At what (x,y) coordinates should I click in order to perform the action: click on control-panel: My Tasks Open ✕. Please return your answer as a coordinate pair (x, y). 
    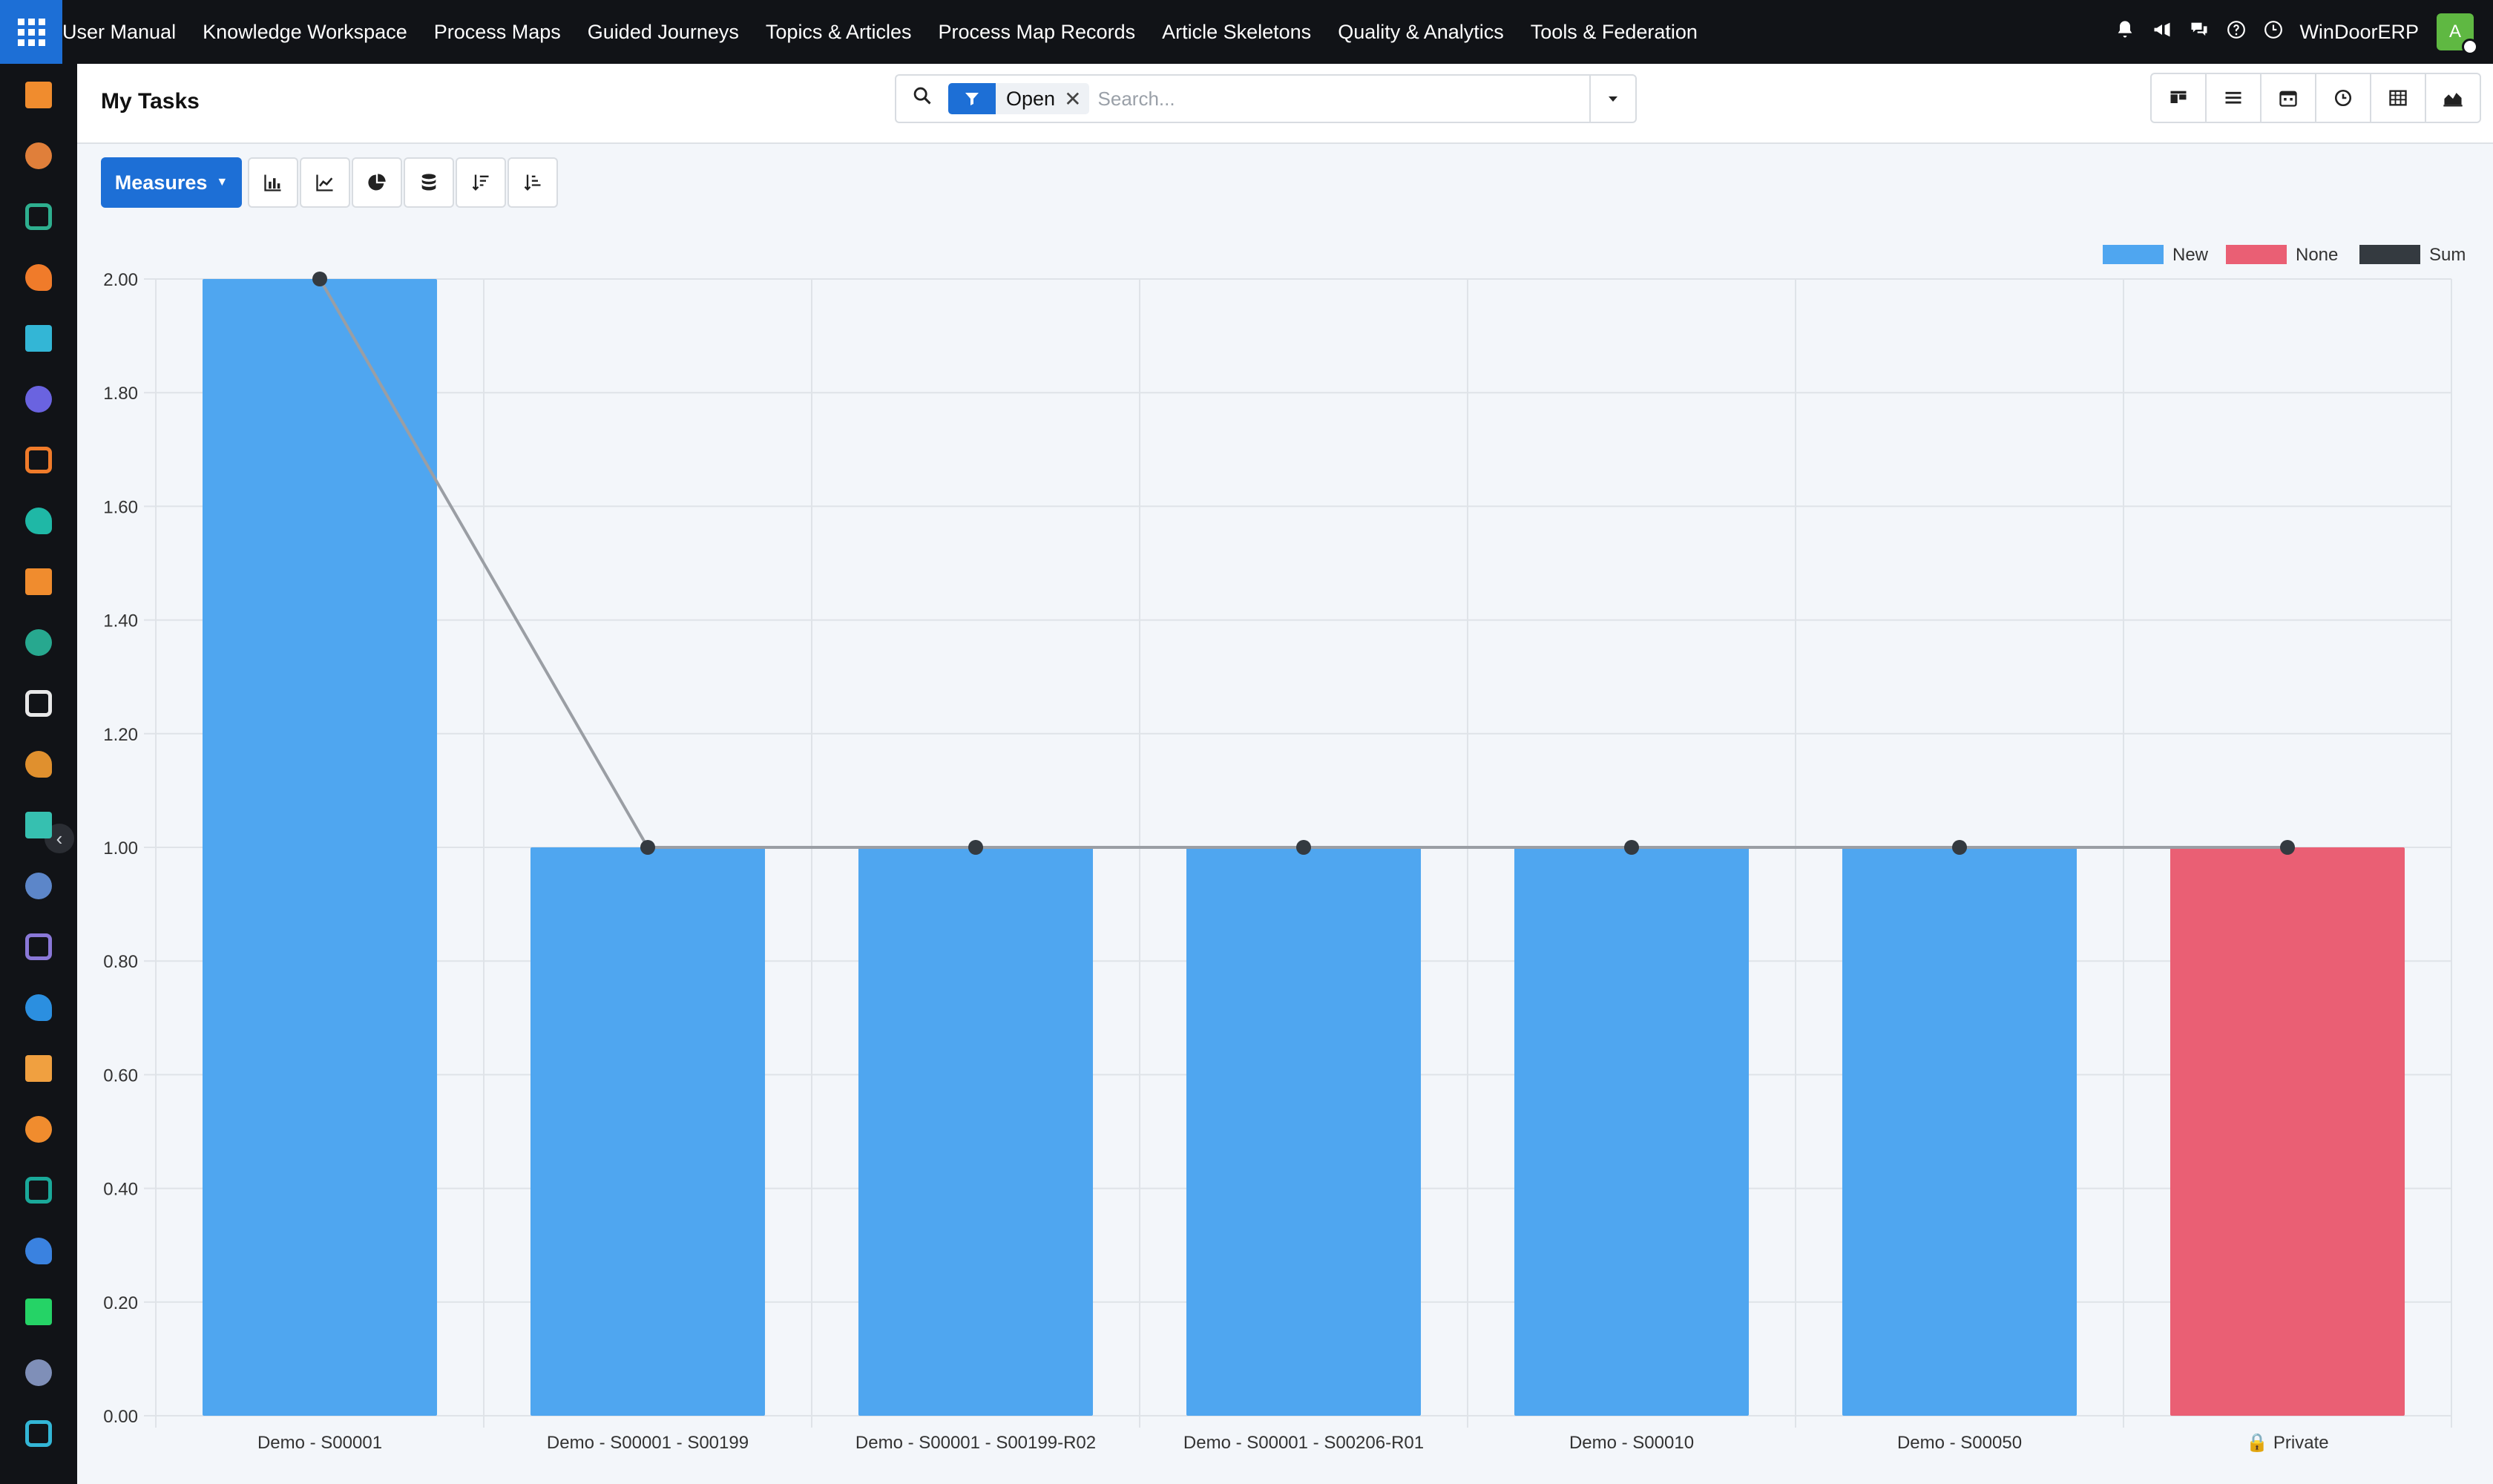
    Looking at the image, I should click on (1285, 104).